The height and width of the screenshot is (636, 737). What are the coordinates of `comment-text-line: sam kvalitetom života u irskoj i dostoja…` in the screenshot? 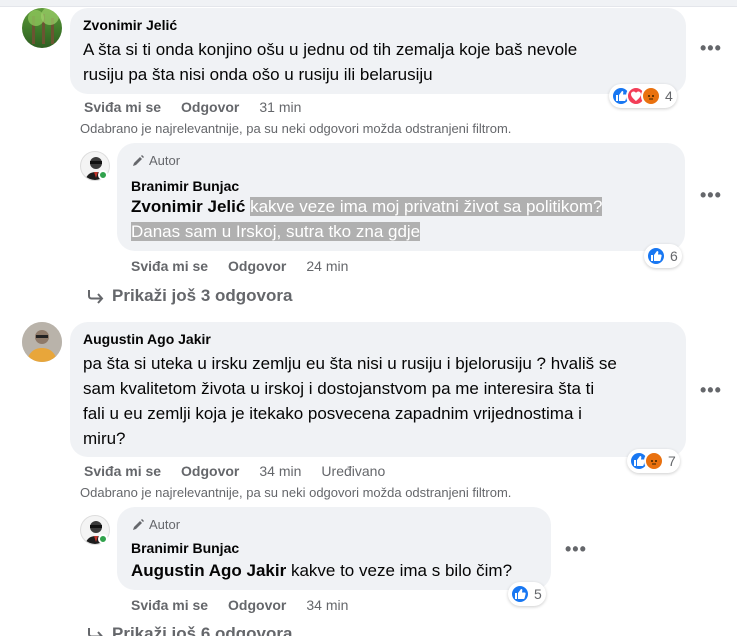 It's located at (339, 388).